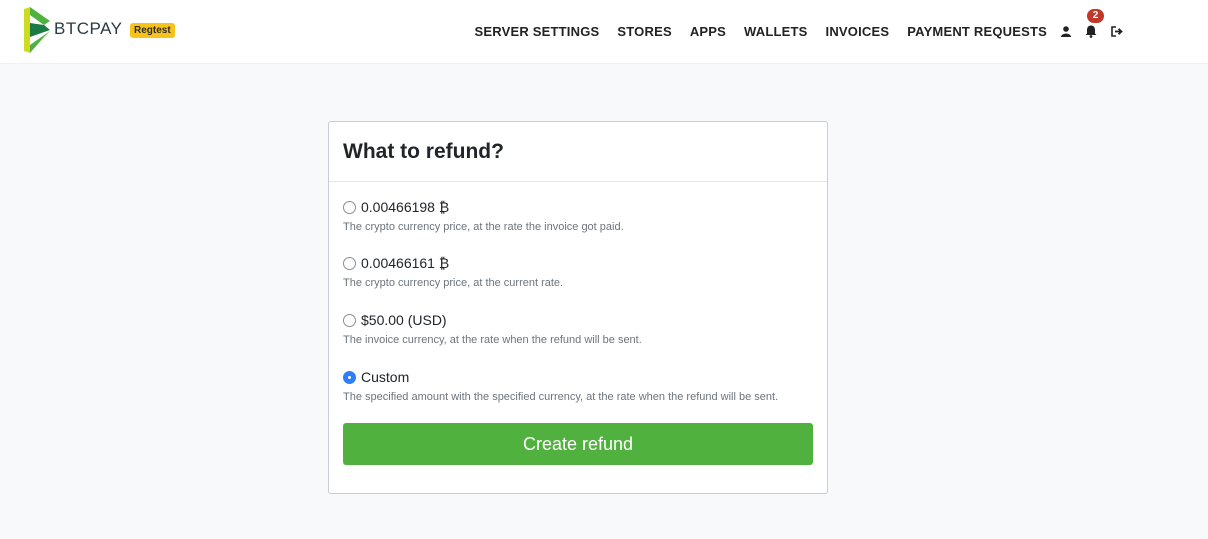 This screenshot has height=539, width=1208. What do you see at coordinates (37, 30) in the screenshot?
I see `btcpay-logo-icon` at bounding box center [37, 30].